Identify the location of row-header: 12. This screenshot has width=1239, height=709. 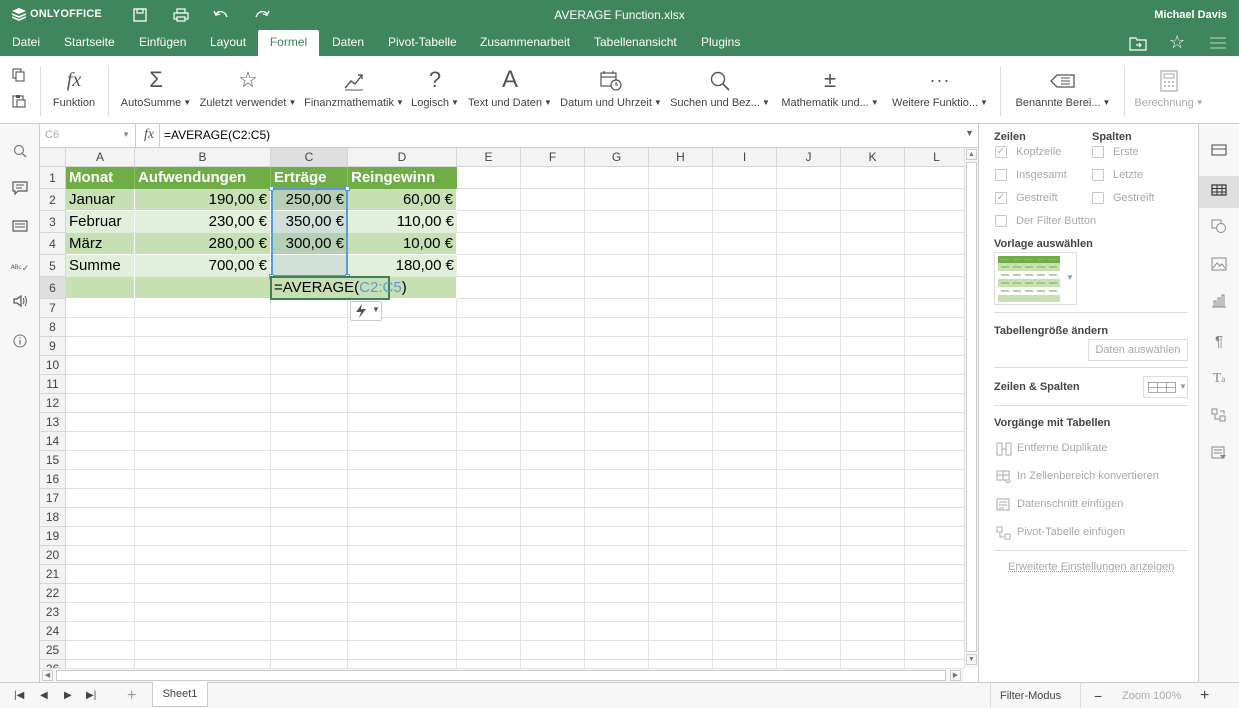
(53, 403).